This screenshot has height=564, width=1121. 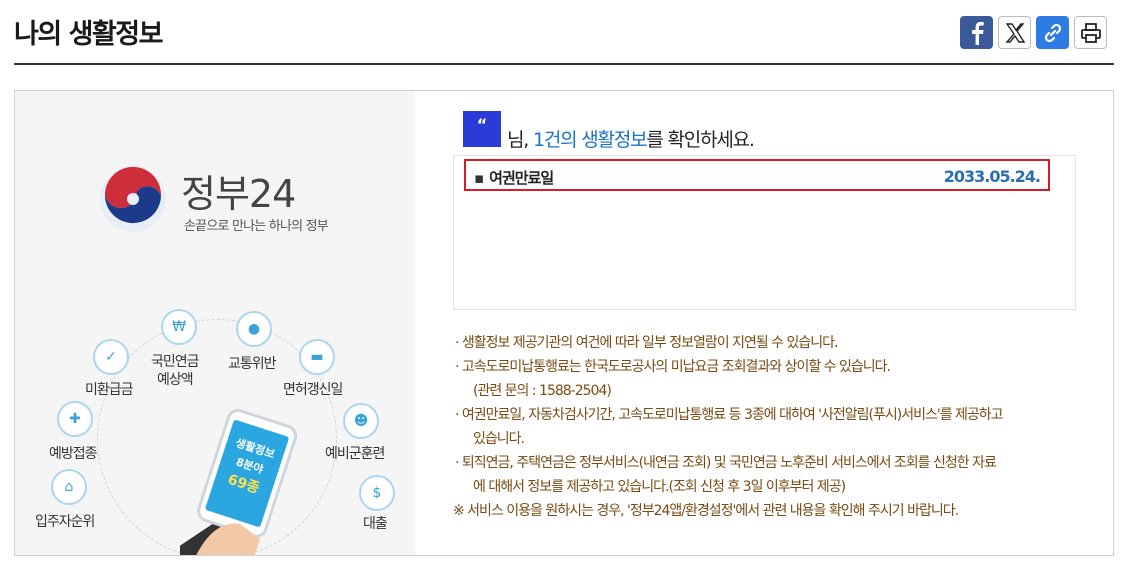 What do you see at coordinates (175, 371) in the screenshot?
I see `service-label-pension: 국민연금 예상액` at bounding box center [175, 371].